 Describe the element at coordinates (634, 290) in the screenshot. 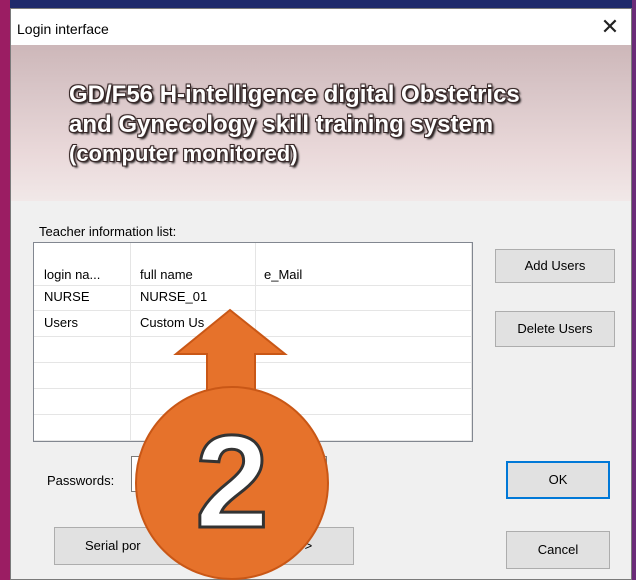

I see `desktop-frame-right` at that location.